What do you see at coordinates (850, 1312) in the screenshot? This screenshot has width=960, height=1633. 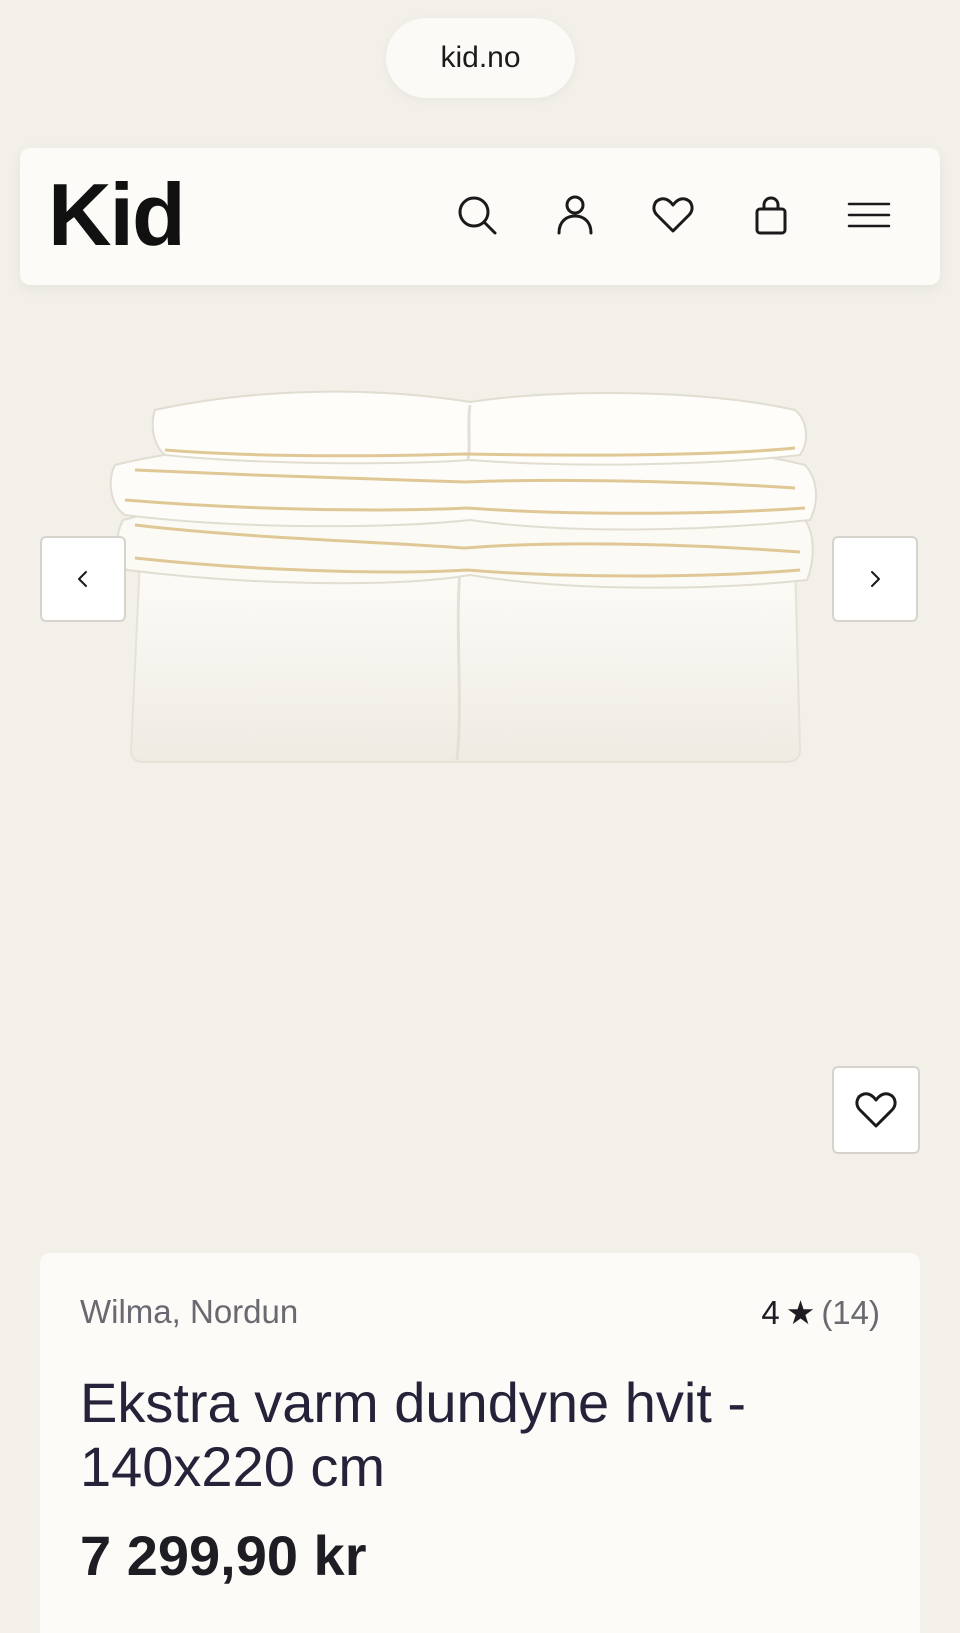 I see `rating-count: (14)` at bounding box center [850, 1312].